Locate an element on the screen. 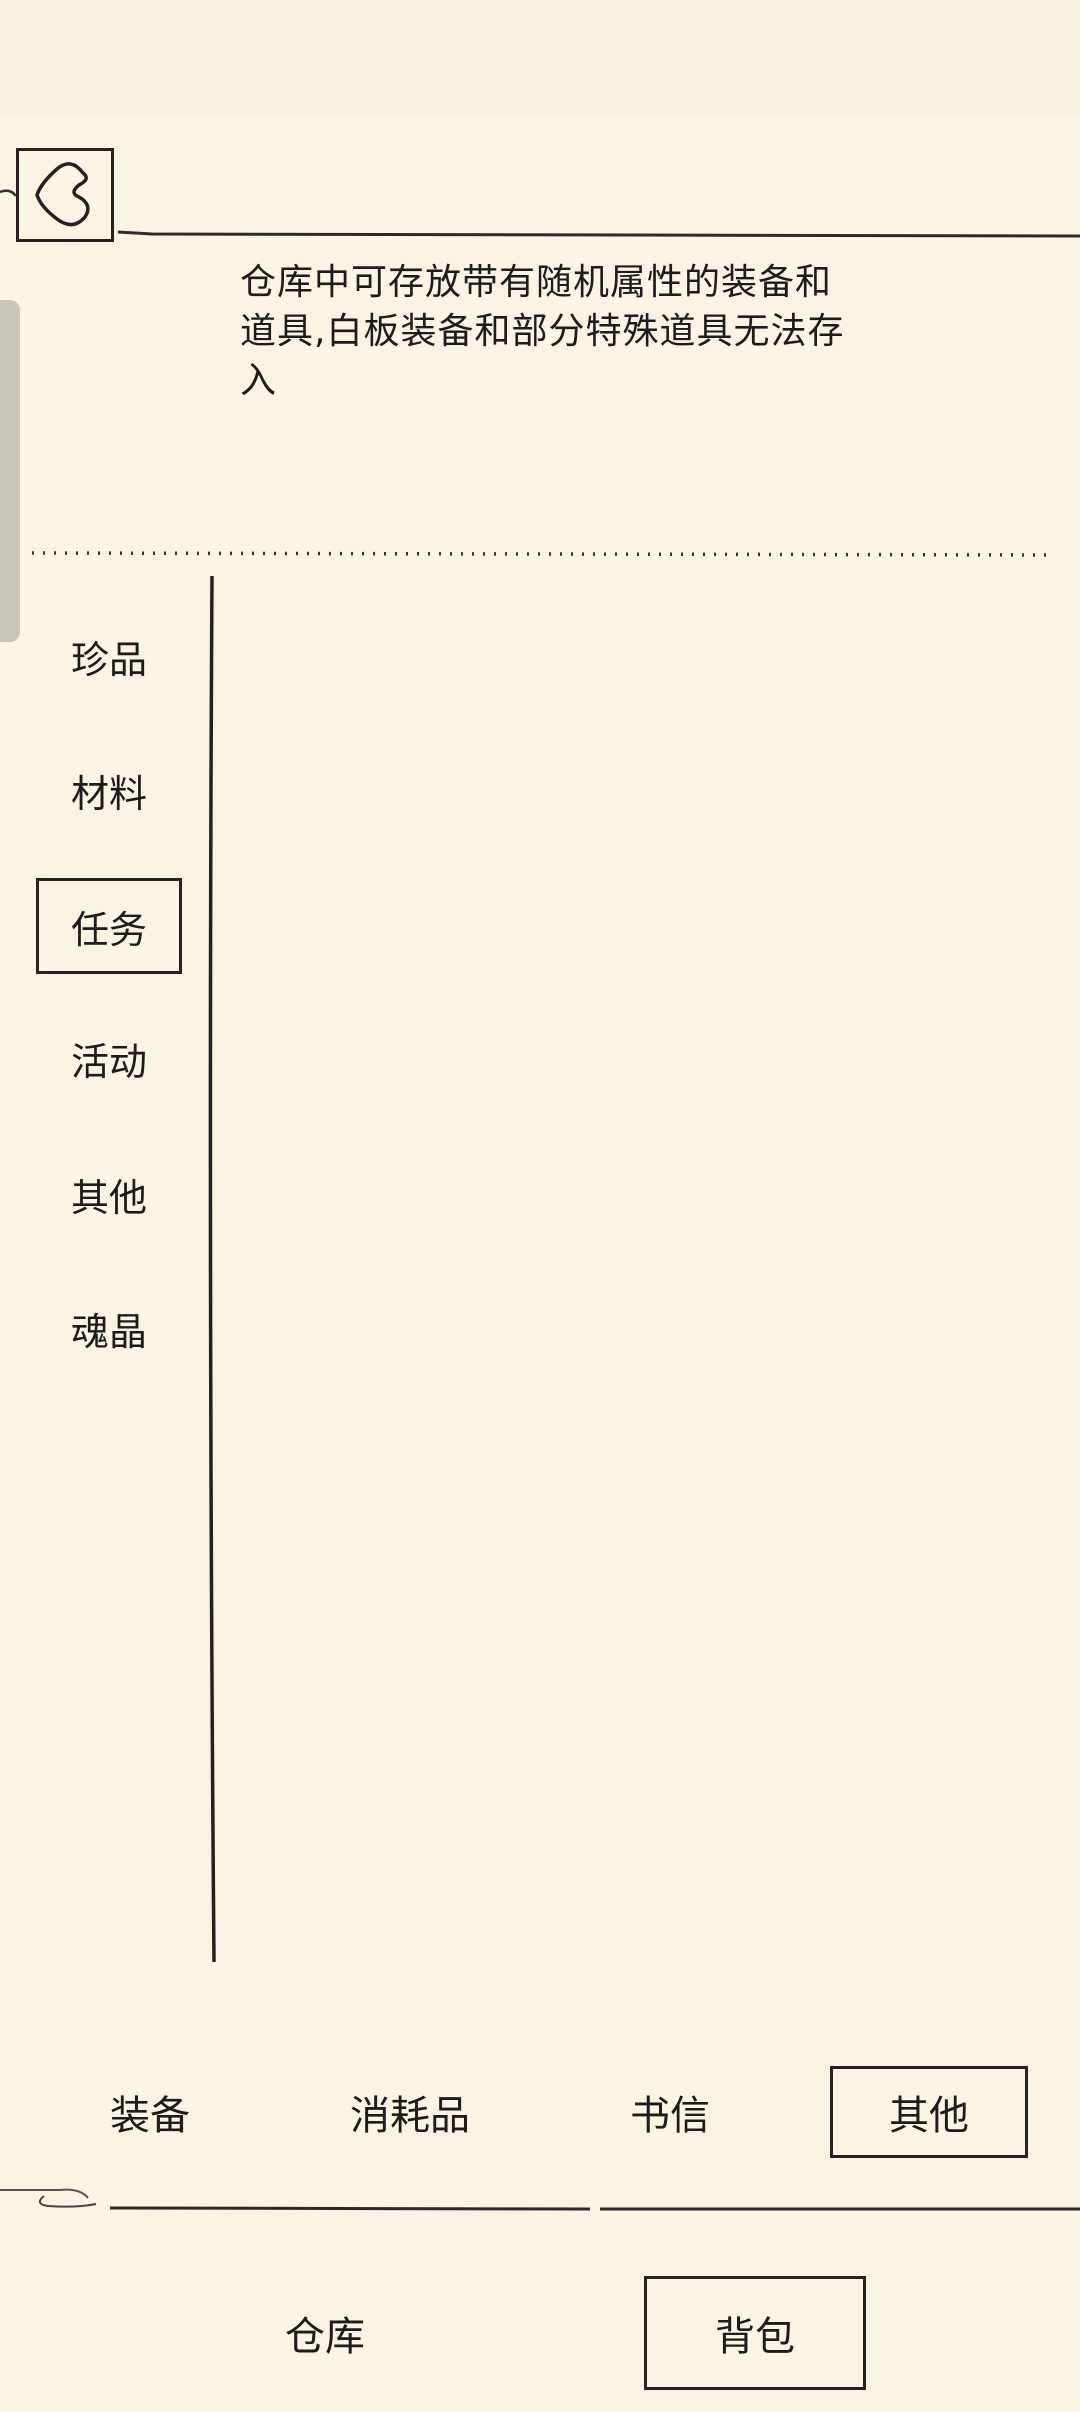  tab-warehouse: 仓库 is located at coordinates (325, 2333).